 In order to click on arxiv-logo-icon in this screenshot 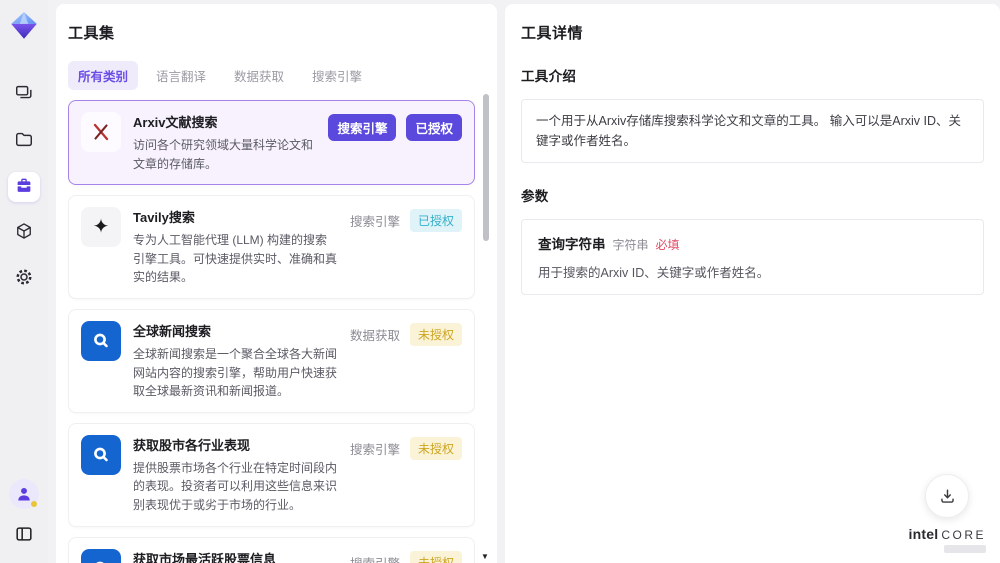, I will do `click(101, 132)`.